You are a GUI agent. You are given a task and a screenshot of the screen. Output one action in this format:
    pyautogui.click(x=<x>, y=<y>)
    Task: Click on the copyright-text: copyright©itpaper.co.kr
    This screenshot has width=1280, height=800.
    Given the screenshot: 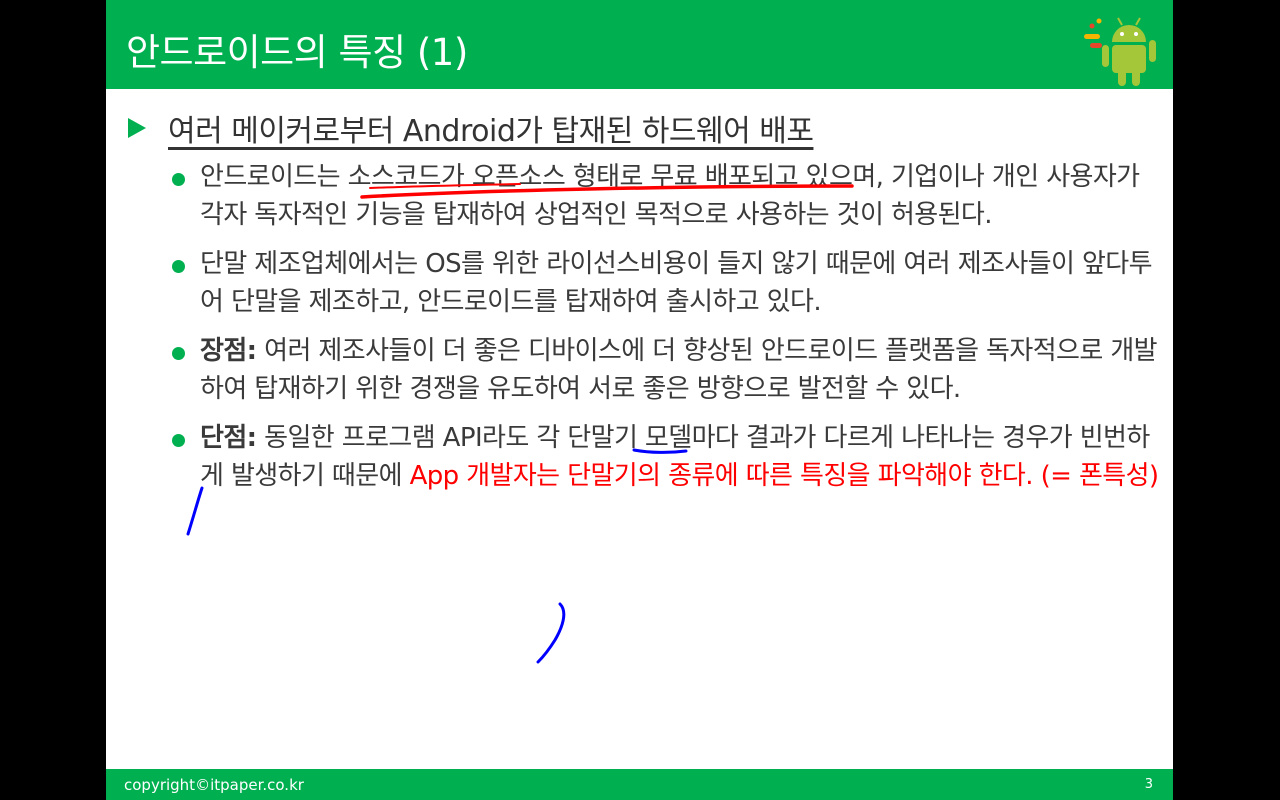 What is the action you would take?
    pyautogui.click(x=214, y=785)
    